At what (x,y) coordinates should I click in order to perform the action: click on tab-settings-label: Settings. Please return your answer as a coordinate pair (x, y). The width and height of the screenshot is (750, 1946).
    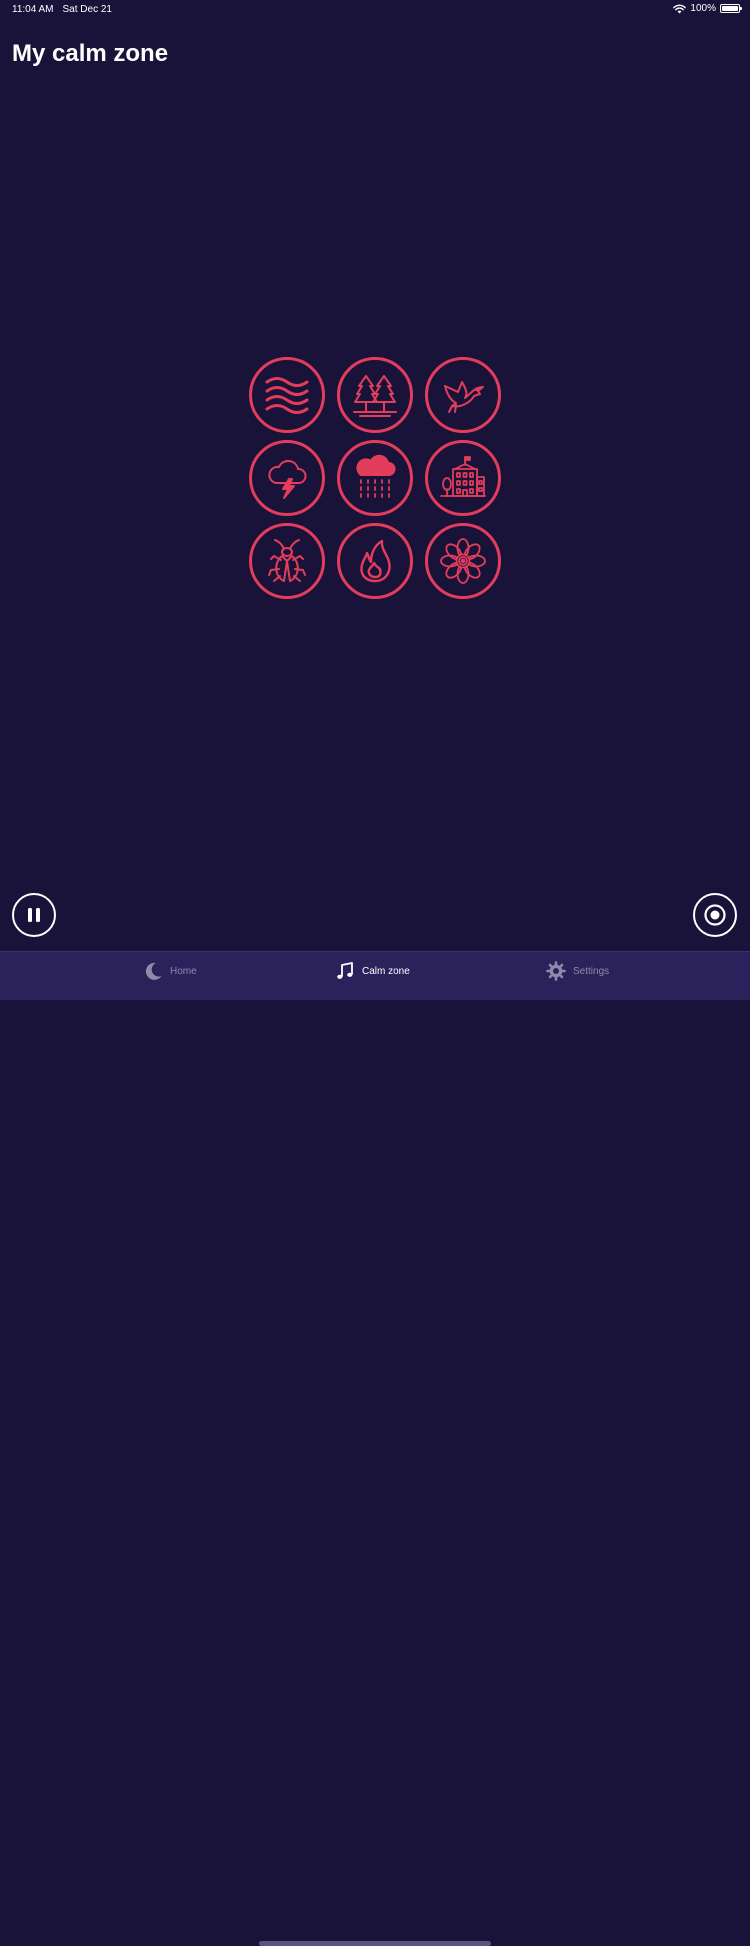
    Looking at the image, I should click on (591, 971).